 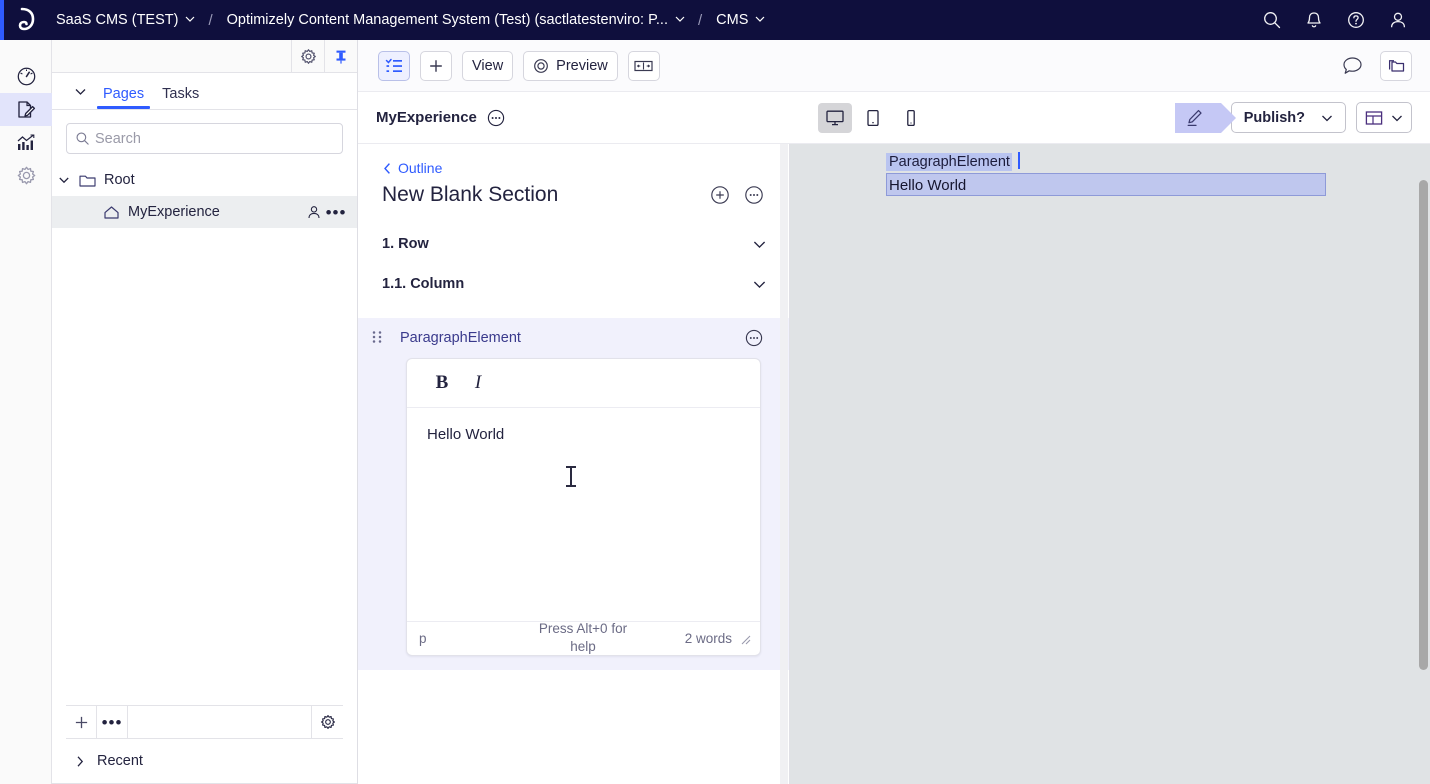 What do you see at coordinates (112, 722) in the screenshot?
I see `sidebar-more-button: •••` at bounding box center [112, 722].